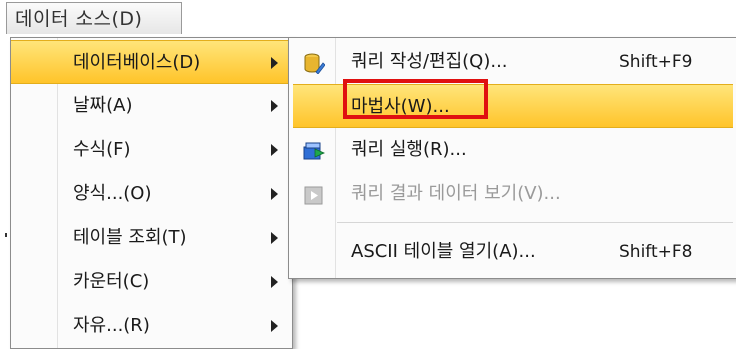  Describe the element at coordinates (314, 63) in the screenshot. I see `database-edit-icon` at that location.